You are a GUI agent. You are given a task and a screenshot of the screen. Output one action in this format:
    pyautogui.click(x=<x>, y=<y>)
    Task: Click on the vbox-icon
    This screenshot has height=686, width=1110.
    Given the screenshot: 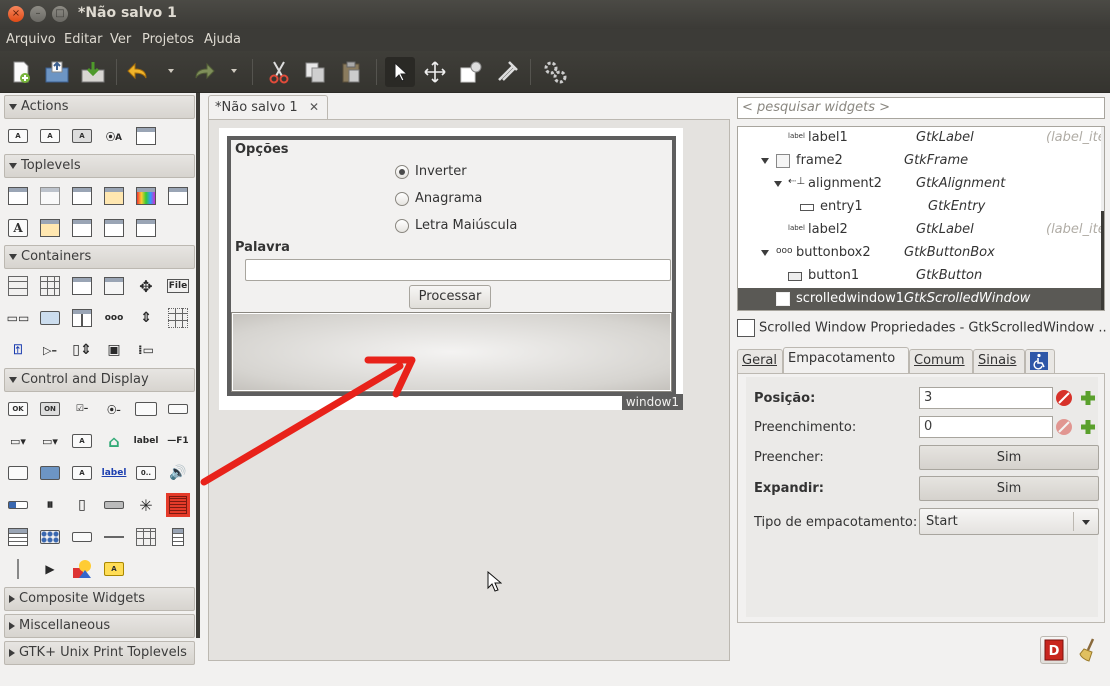 What is the action you would take?
    pyautogui.click(x=18, y=286)
    